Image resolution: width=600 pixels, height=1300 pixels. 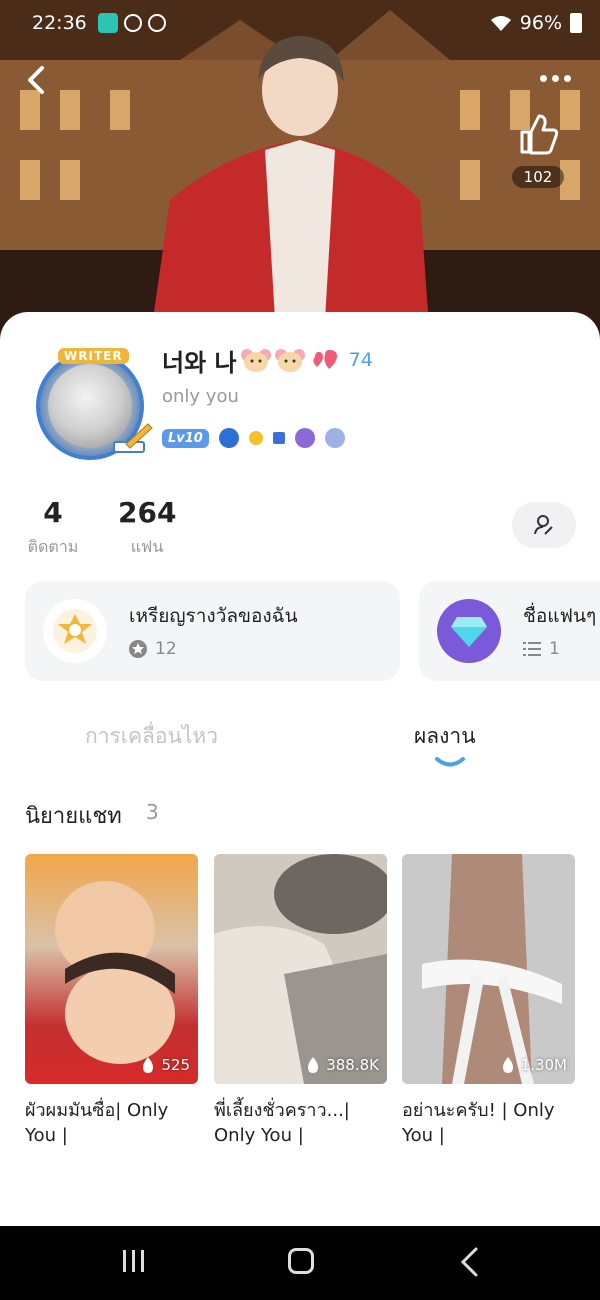 I want to click on views-count: 1.30M, so click(x=543, y=1065).